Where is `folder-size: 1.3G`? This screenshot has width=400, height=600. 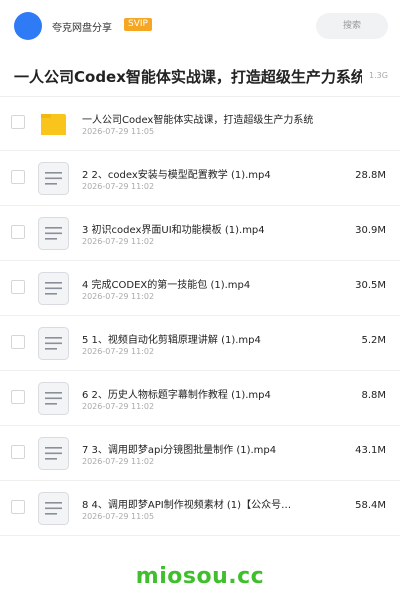
folder-size: 1.3G is located at coordinates (378, 75).